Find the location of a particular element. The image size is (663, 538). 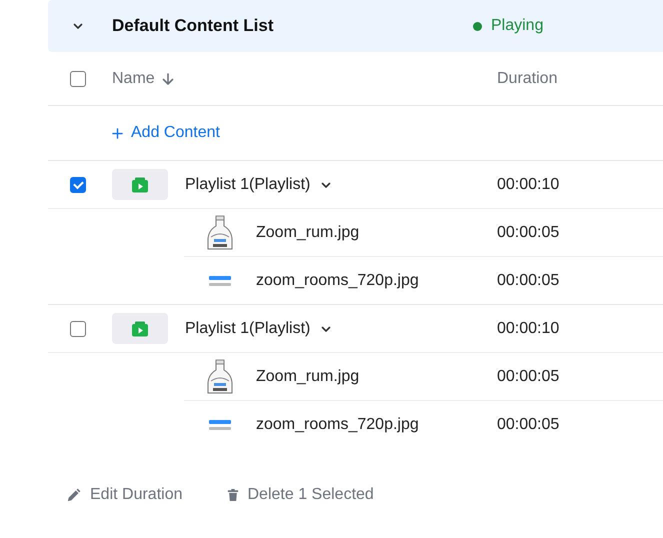

delete-button: Delete 1 Selected is located at coordinates (300, 495).